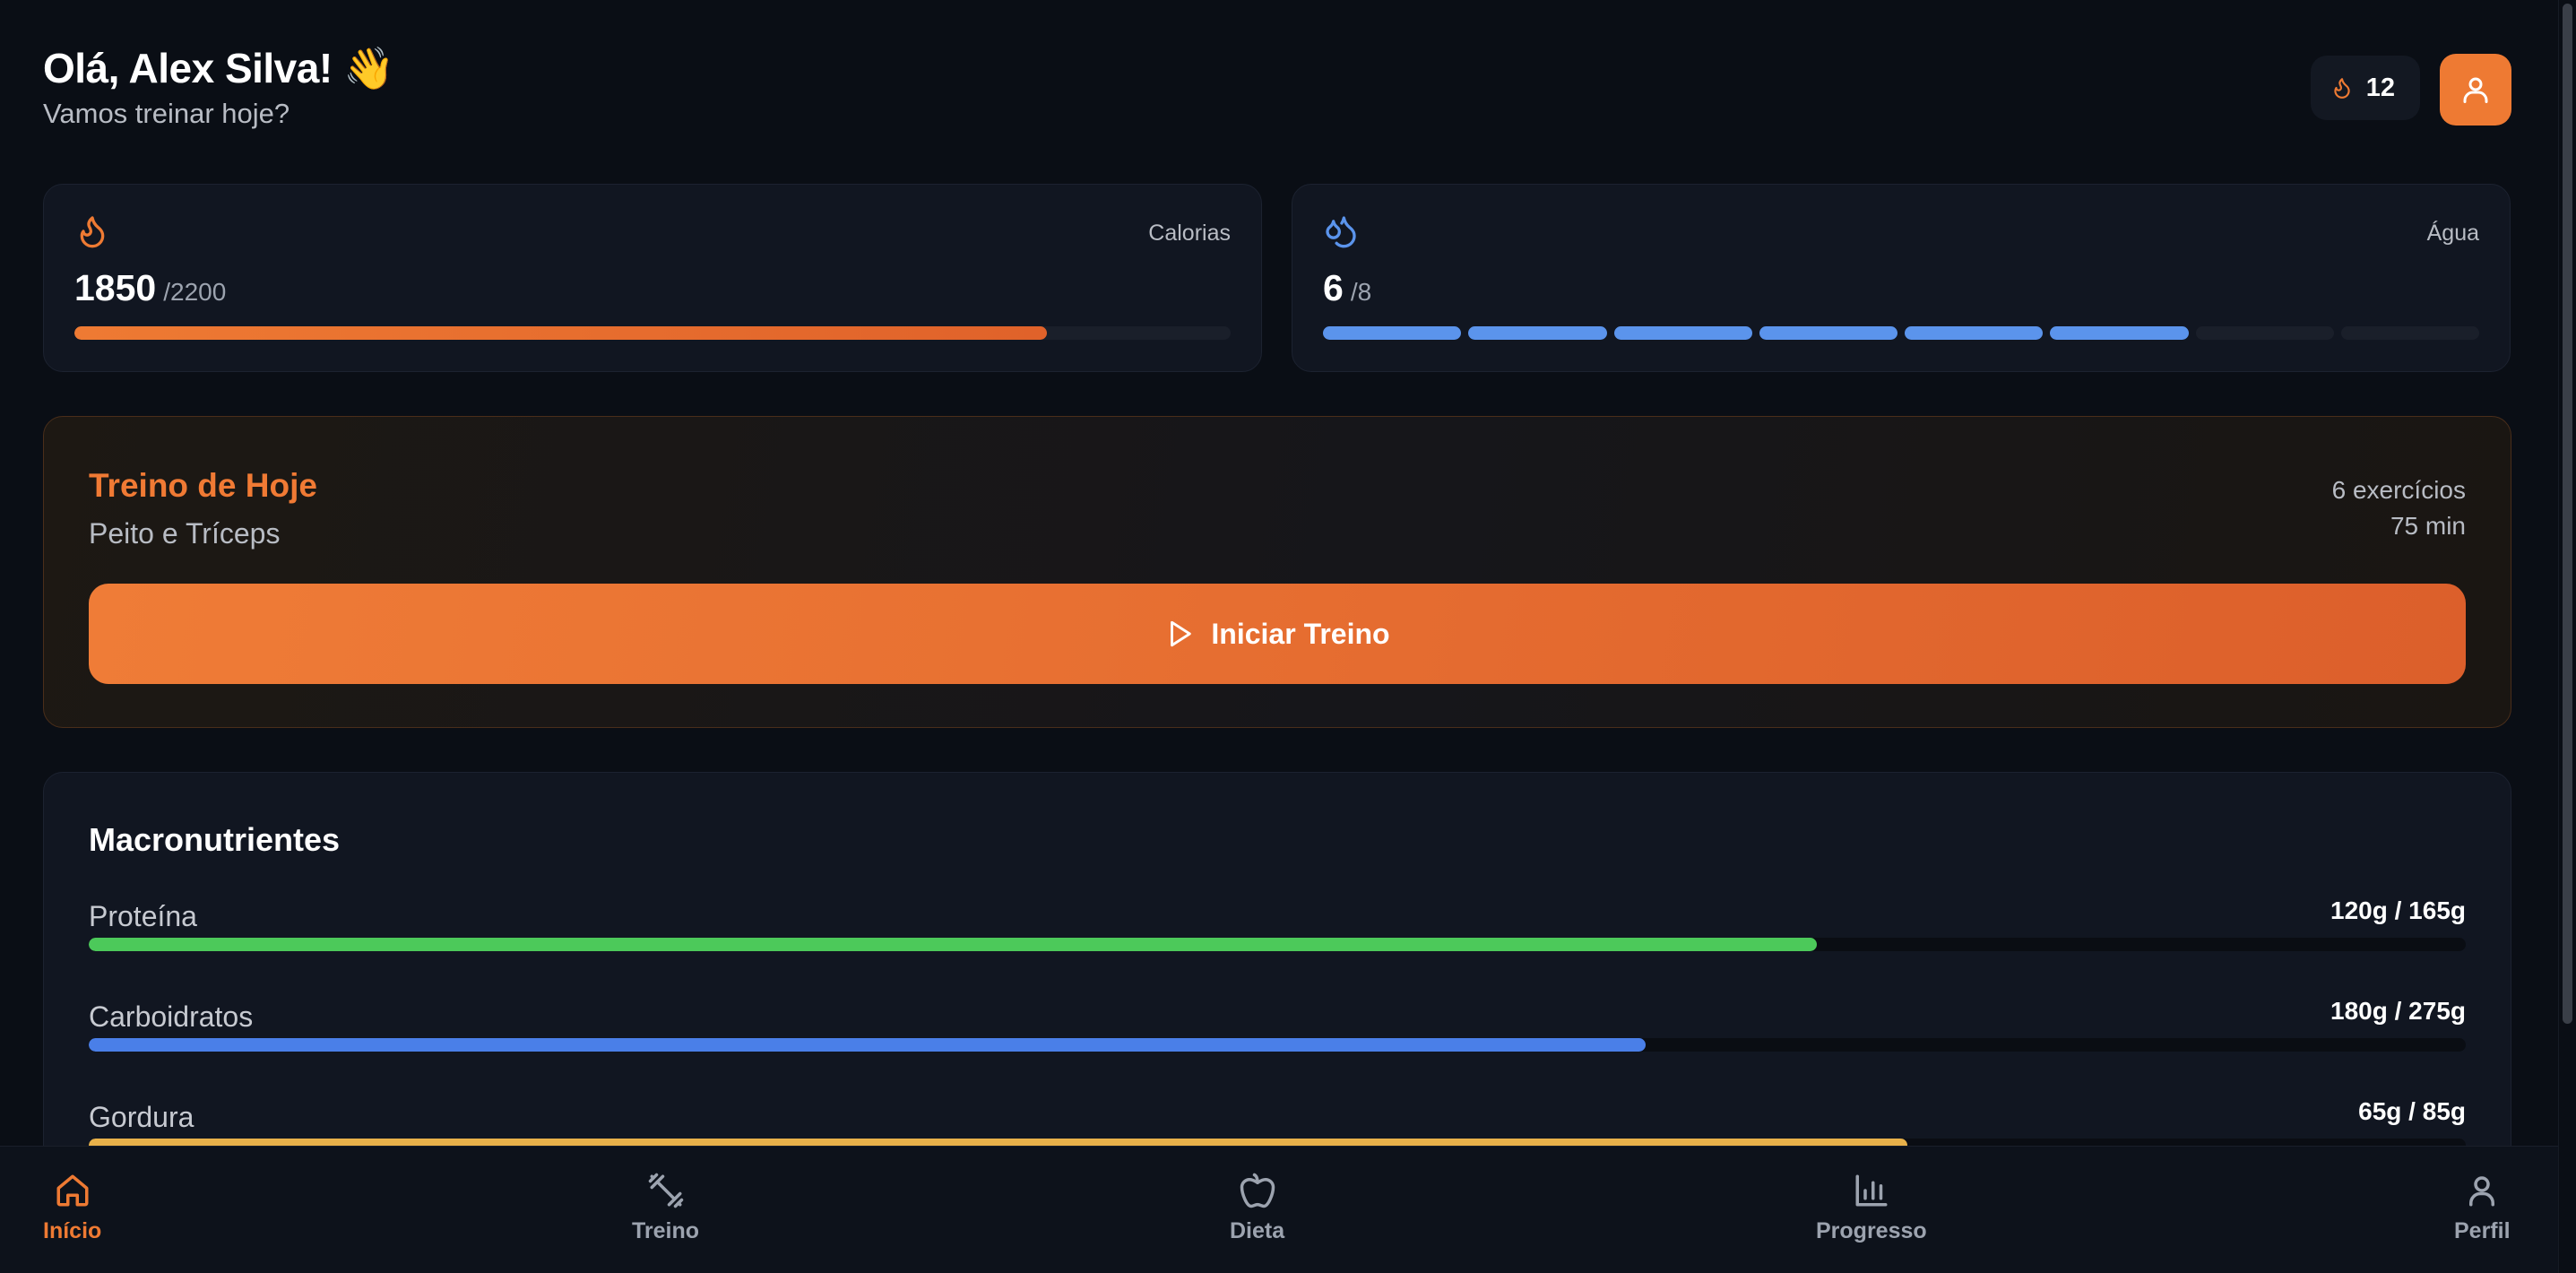  What do you see at coordinates (2398, 910) in the screenshot?
I see `macro-amount: 120g / 165g` at bounding box center [2398, 910].